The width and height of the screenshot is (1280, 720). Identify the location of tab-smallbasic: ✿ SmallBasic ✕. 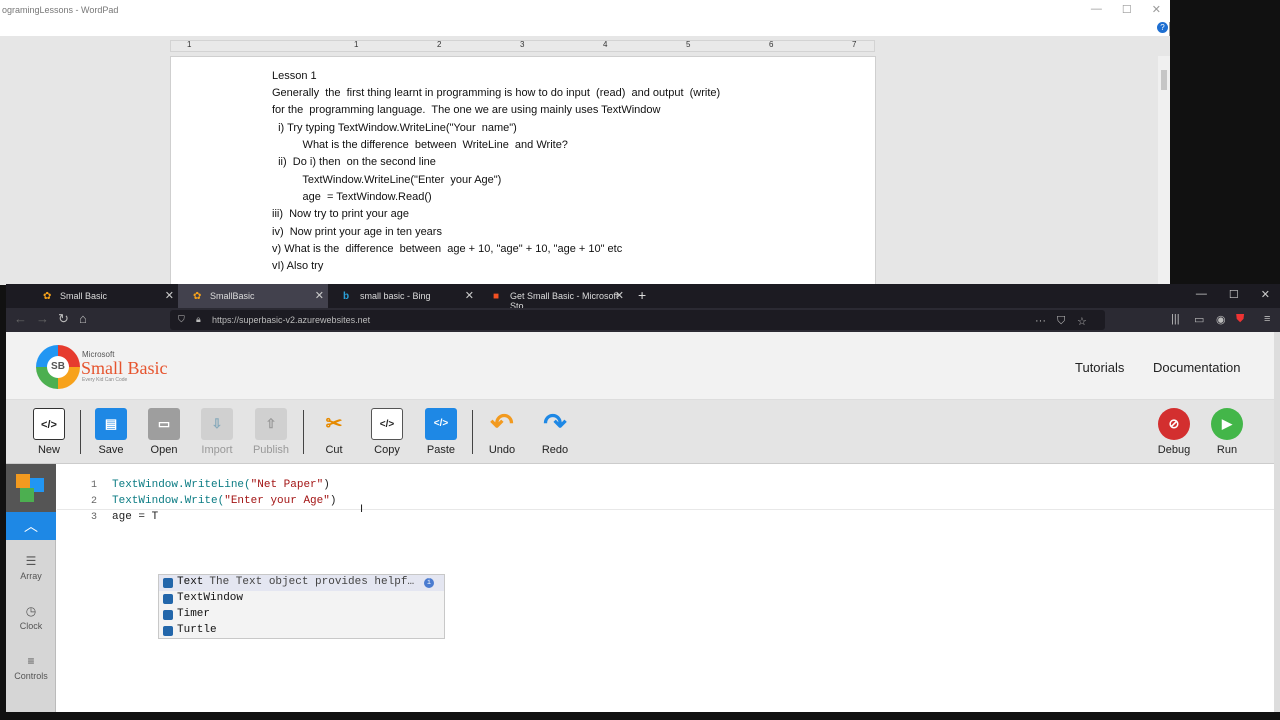
(253, 296).